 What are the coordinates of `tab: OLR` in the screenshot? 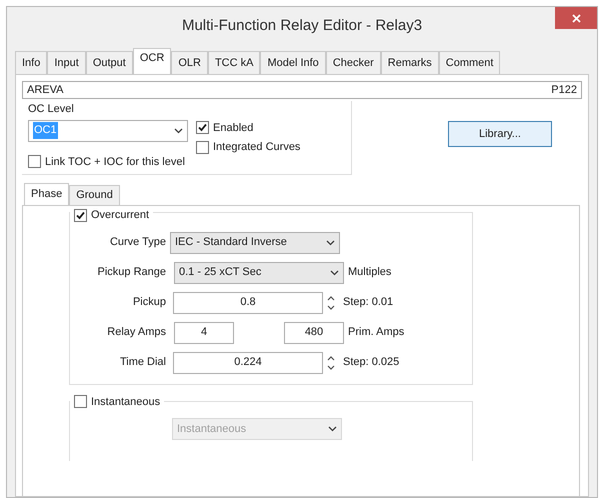 It's located at (189, 62).